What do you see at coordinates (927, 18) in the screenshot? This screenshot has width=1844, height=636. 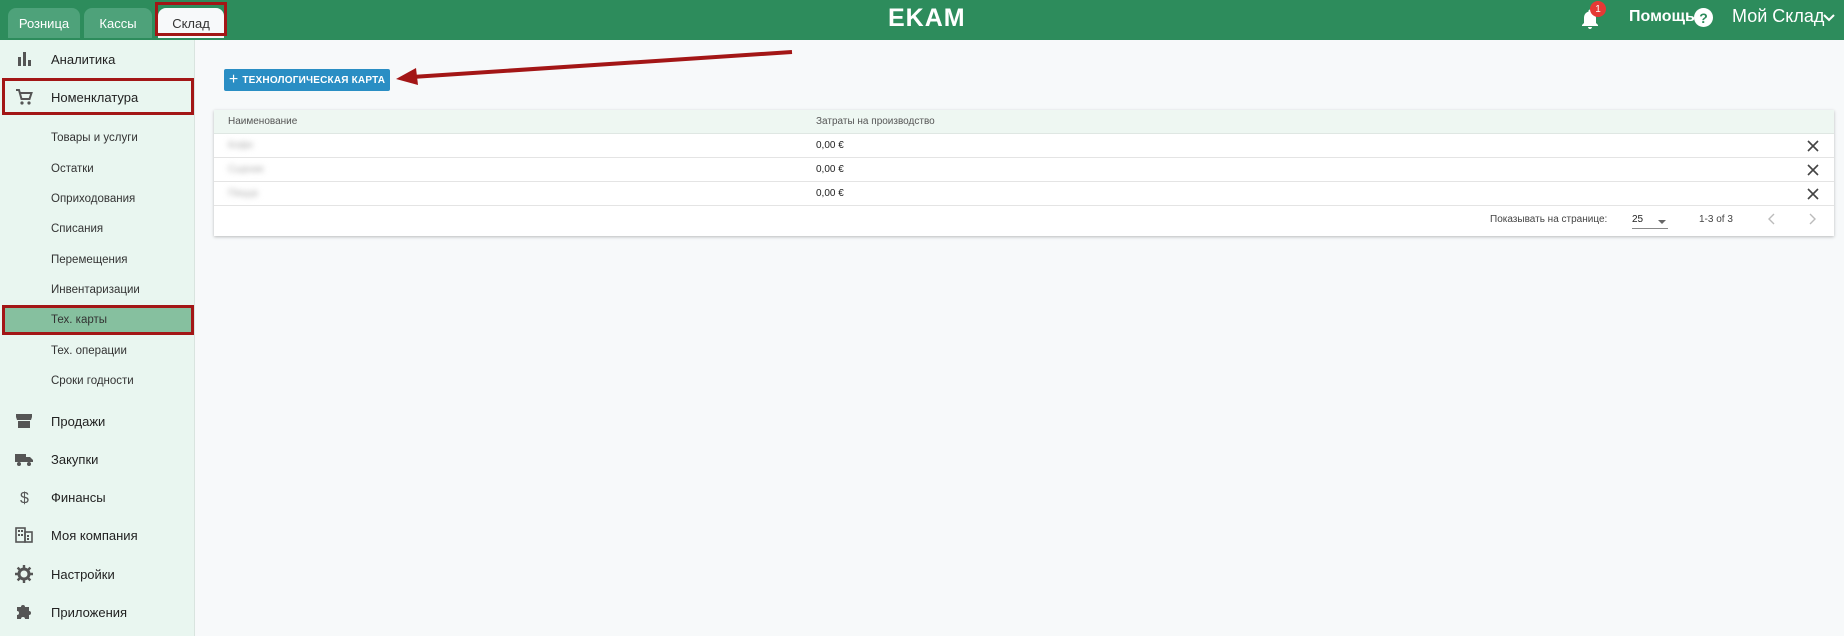 I see `logo: EKAM` at bounding box center [927, 18].